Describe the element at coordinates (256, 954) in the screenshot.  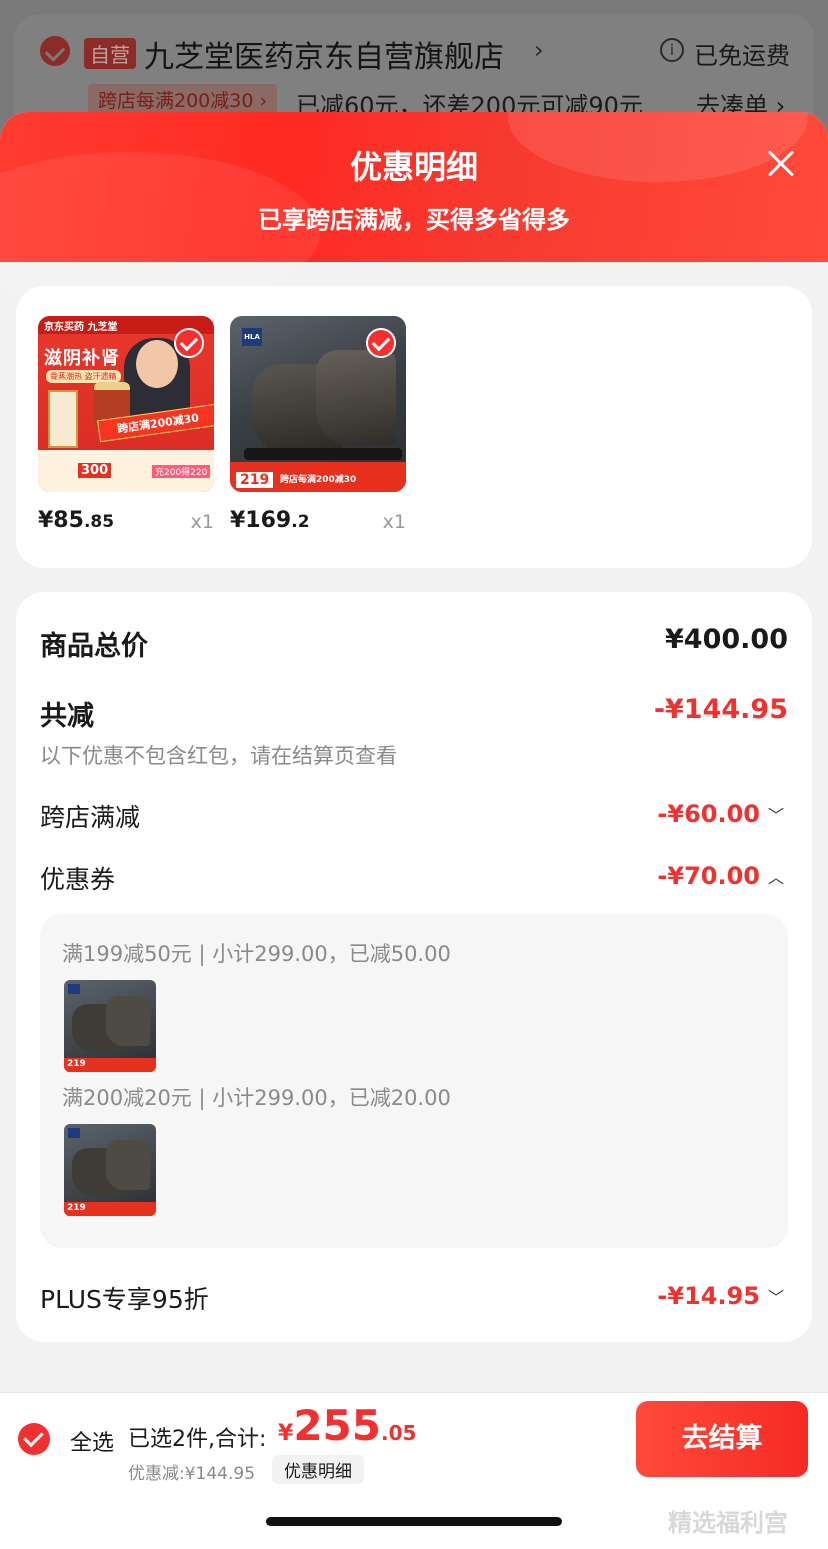
I see `coupon-rule-text: 满199减50元 | 小计299.00，已减50.00` at that location.